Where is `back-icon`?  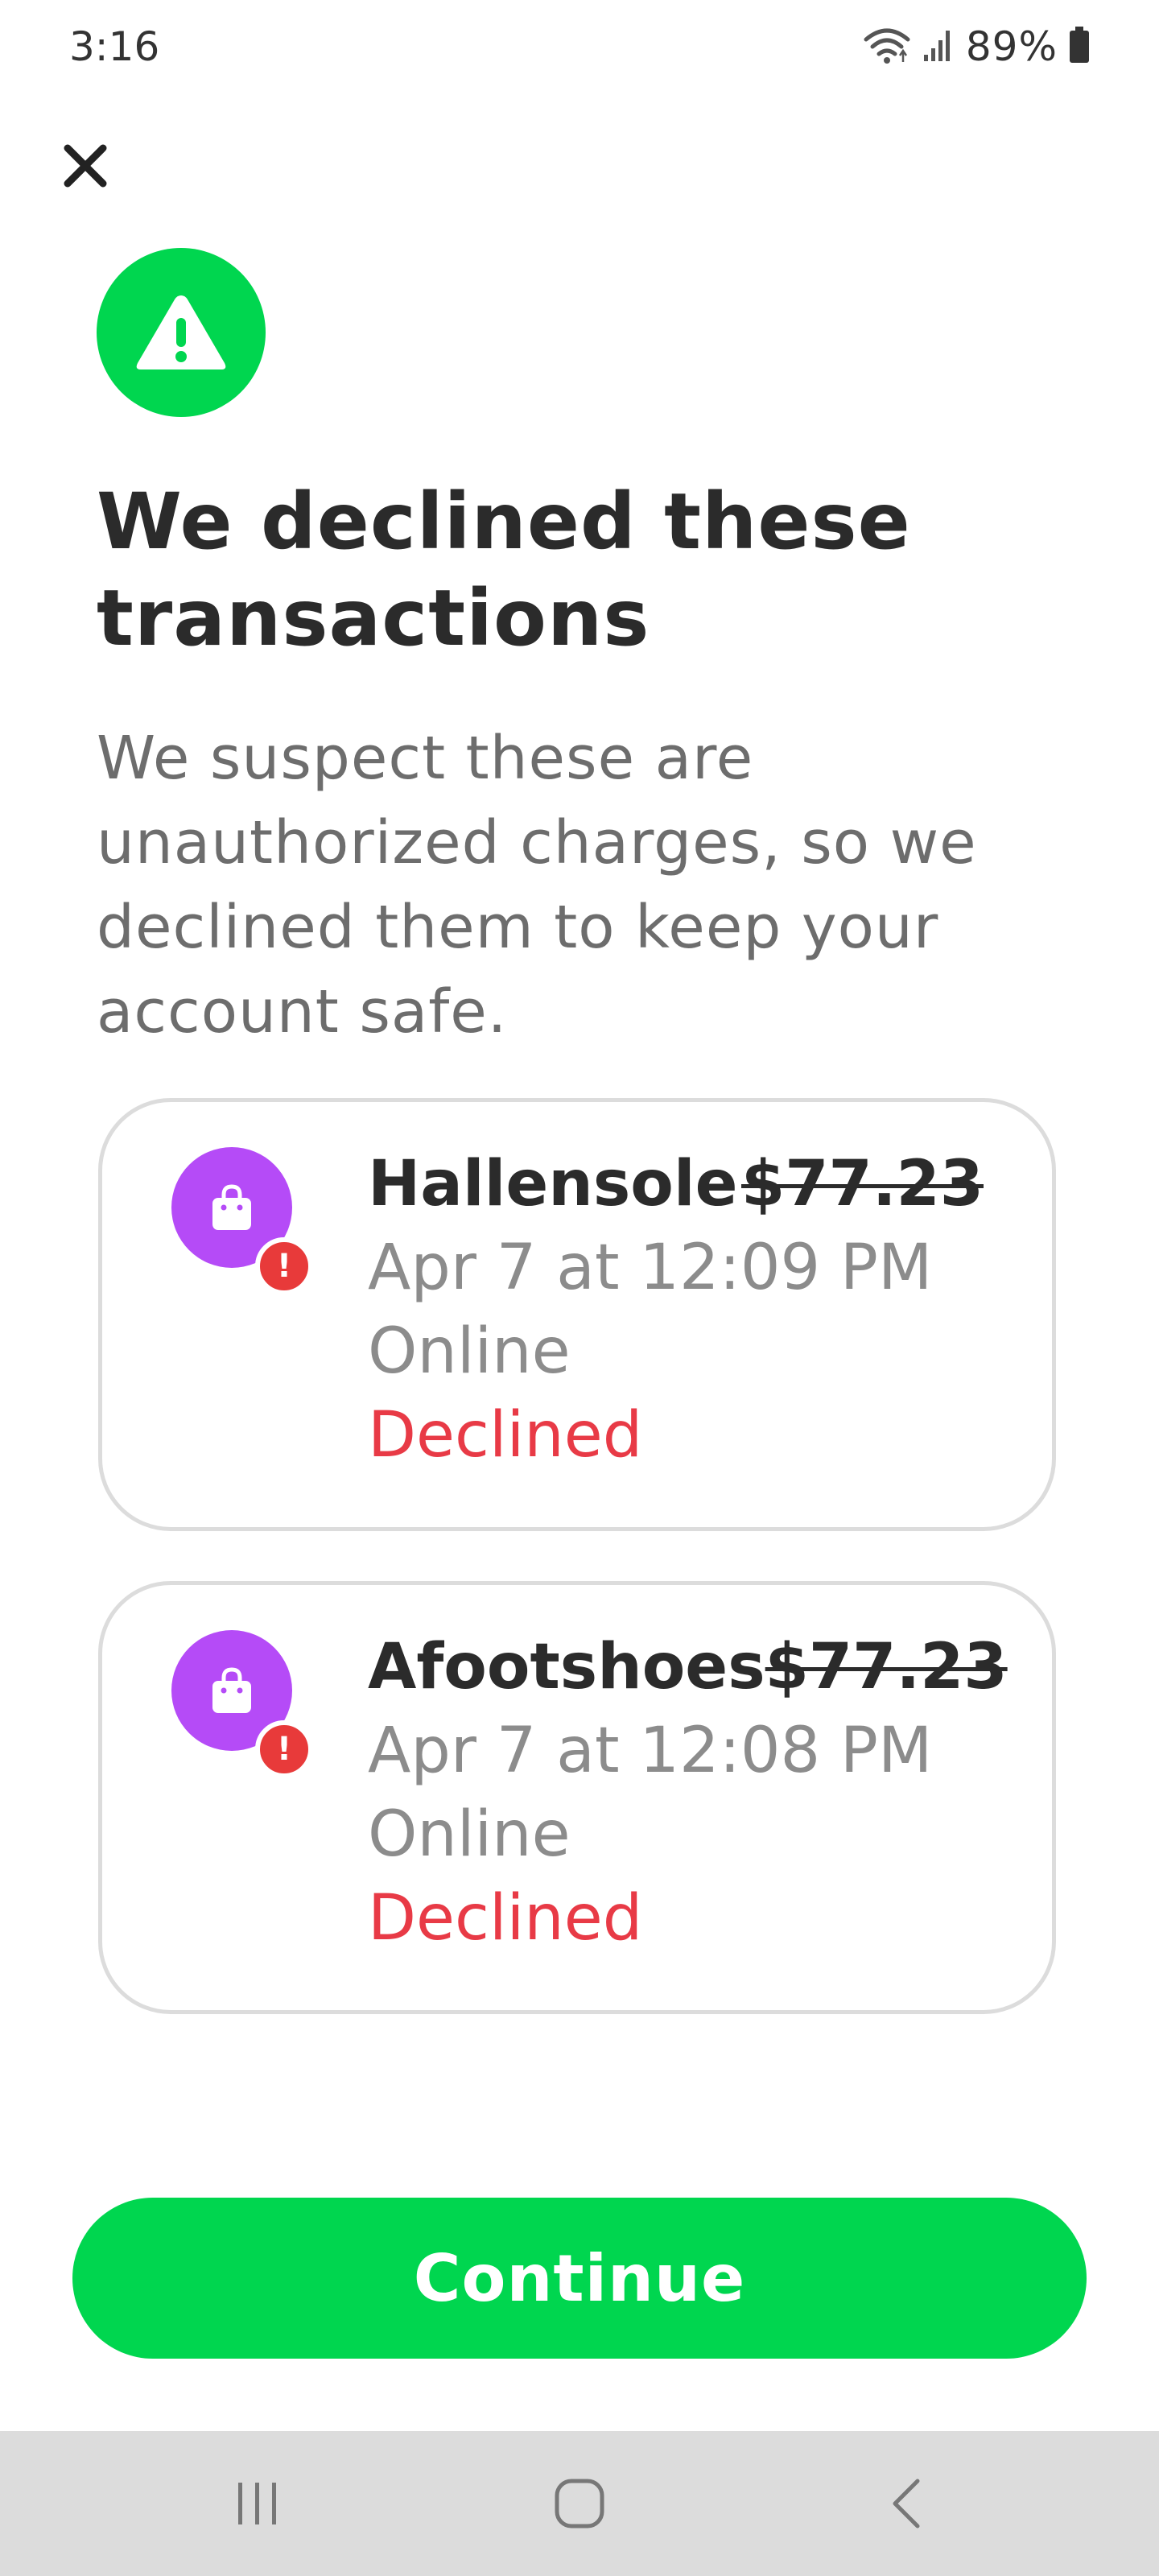
back-icon is located at coordinates (906, 2504).